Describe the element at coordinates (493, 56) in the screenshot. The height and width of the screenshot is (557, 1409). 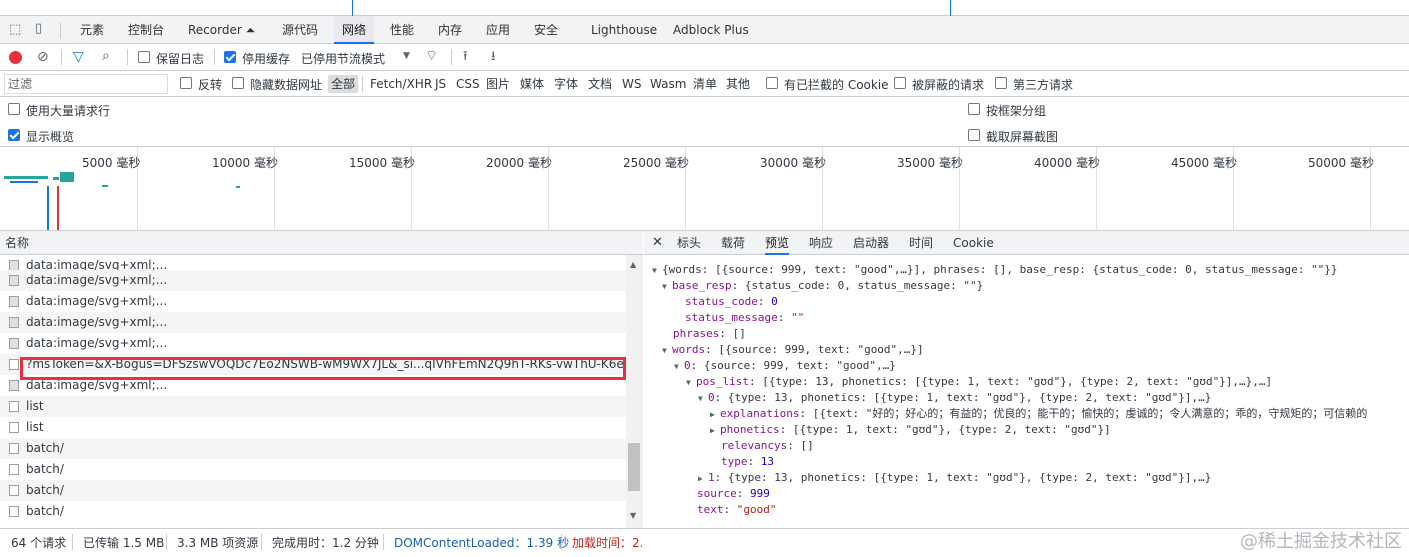
I see `export-har-icon: ⭳` at that location.